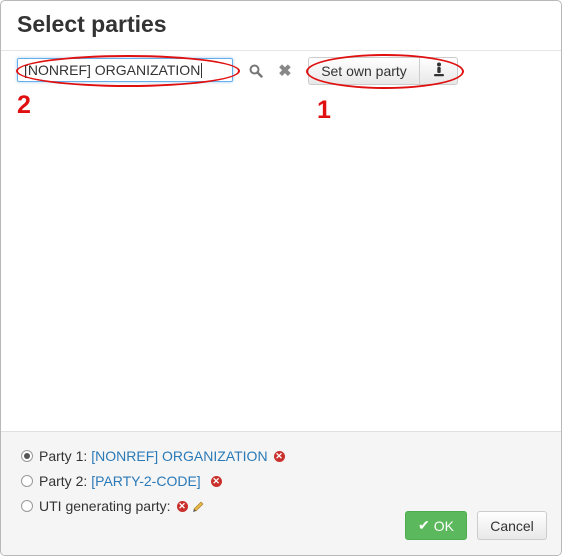 The image size is (562, 556). What do you see at coordinates (24, 105) in the screenshot?
I see `annotation-number-2: 2` at bounding box center [24, 105].